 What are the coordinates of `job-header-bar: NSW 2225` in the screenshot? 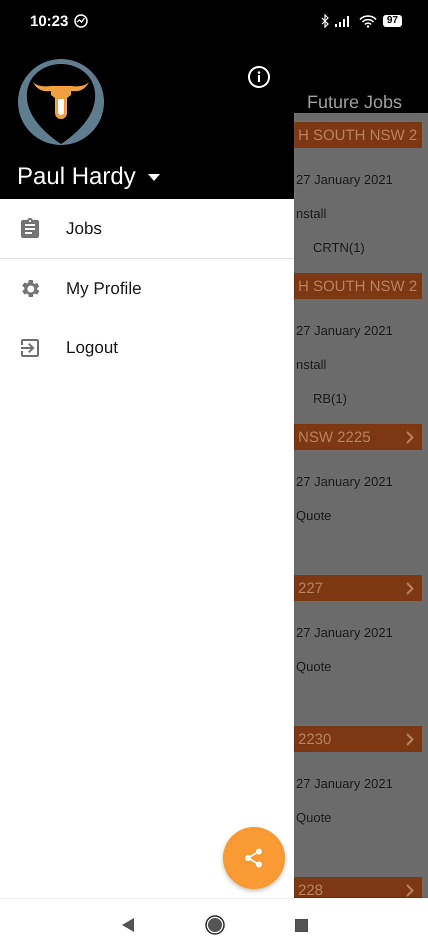 It's located at (358, 437).